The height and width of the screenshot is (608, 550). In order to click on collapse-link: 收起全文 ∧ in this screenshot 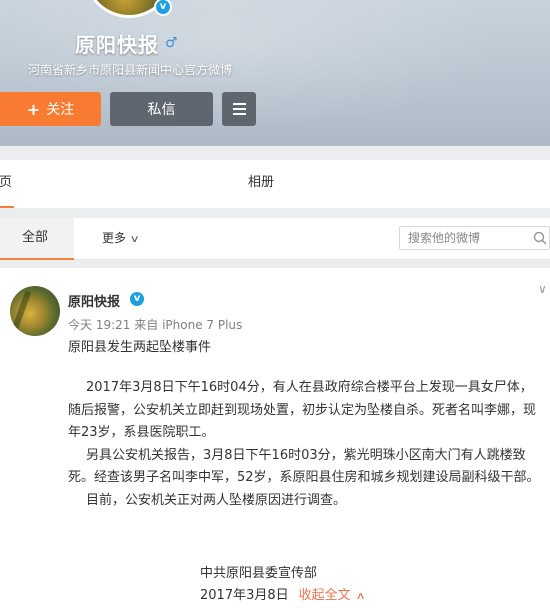, I will do `click(332, 595)`.